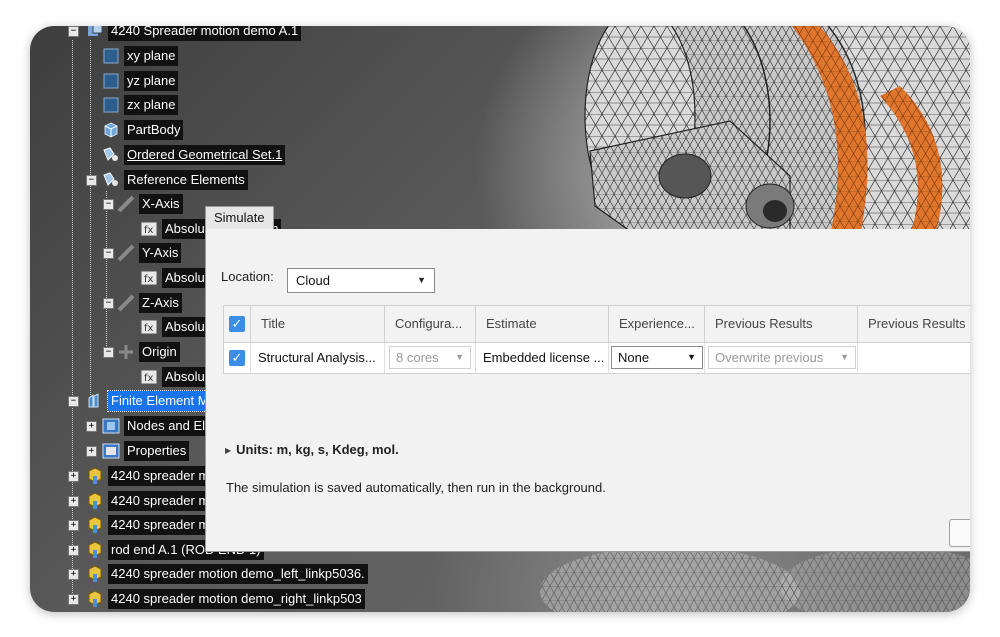 This screenshot has height=637, width=1000. I want to click on row-previous-results-d, so click(914, 358).